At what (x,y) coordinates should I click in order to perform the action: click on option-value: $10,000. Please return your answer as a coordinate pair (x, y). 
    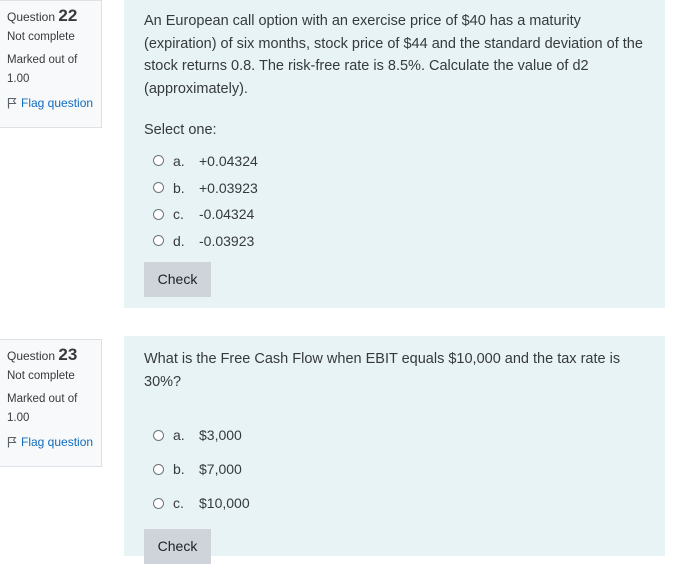
    Looking at the image, I should click on (224, 503).